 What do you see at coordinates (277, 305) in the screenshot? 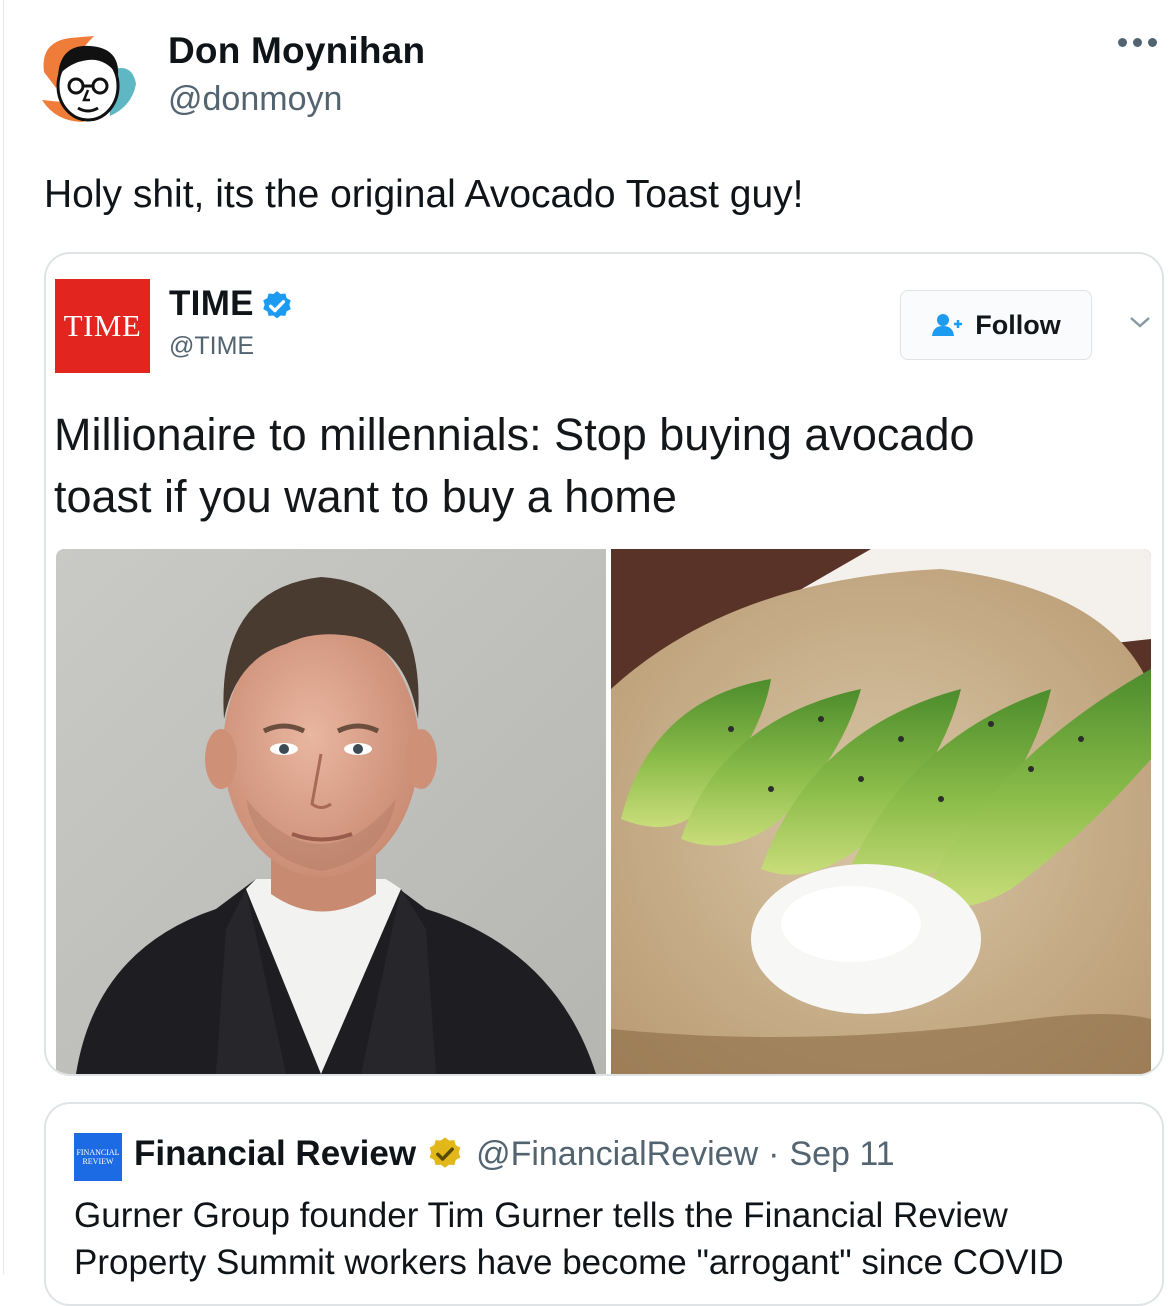
I see `verified-badge-icon` at bounding box center [277, 305].